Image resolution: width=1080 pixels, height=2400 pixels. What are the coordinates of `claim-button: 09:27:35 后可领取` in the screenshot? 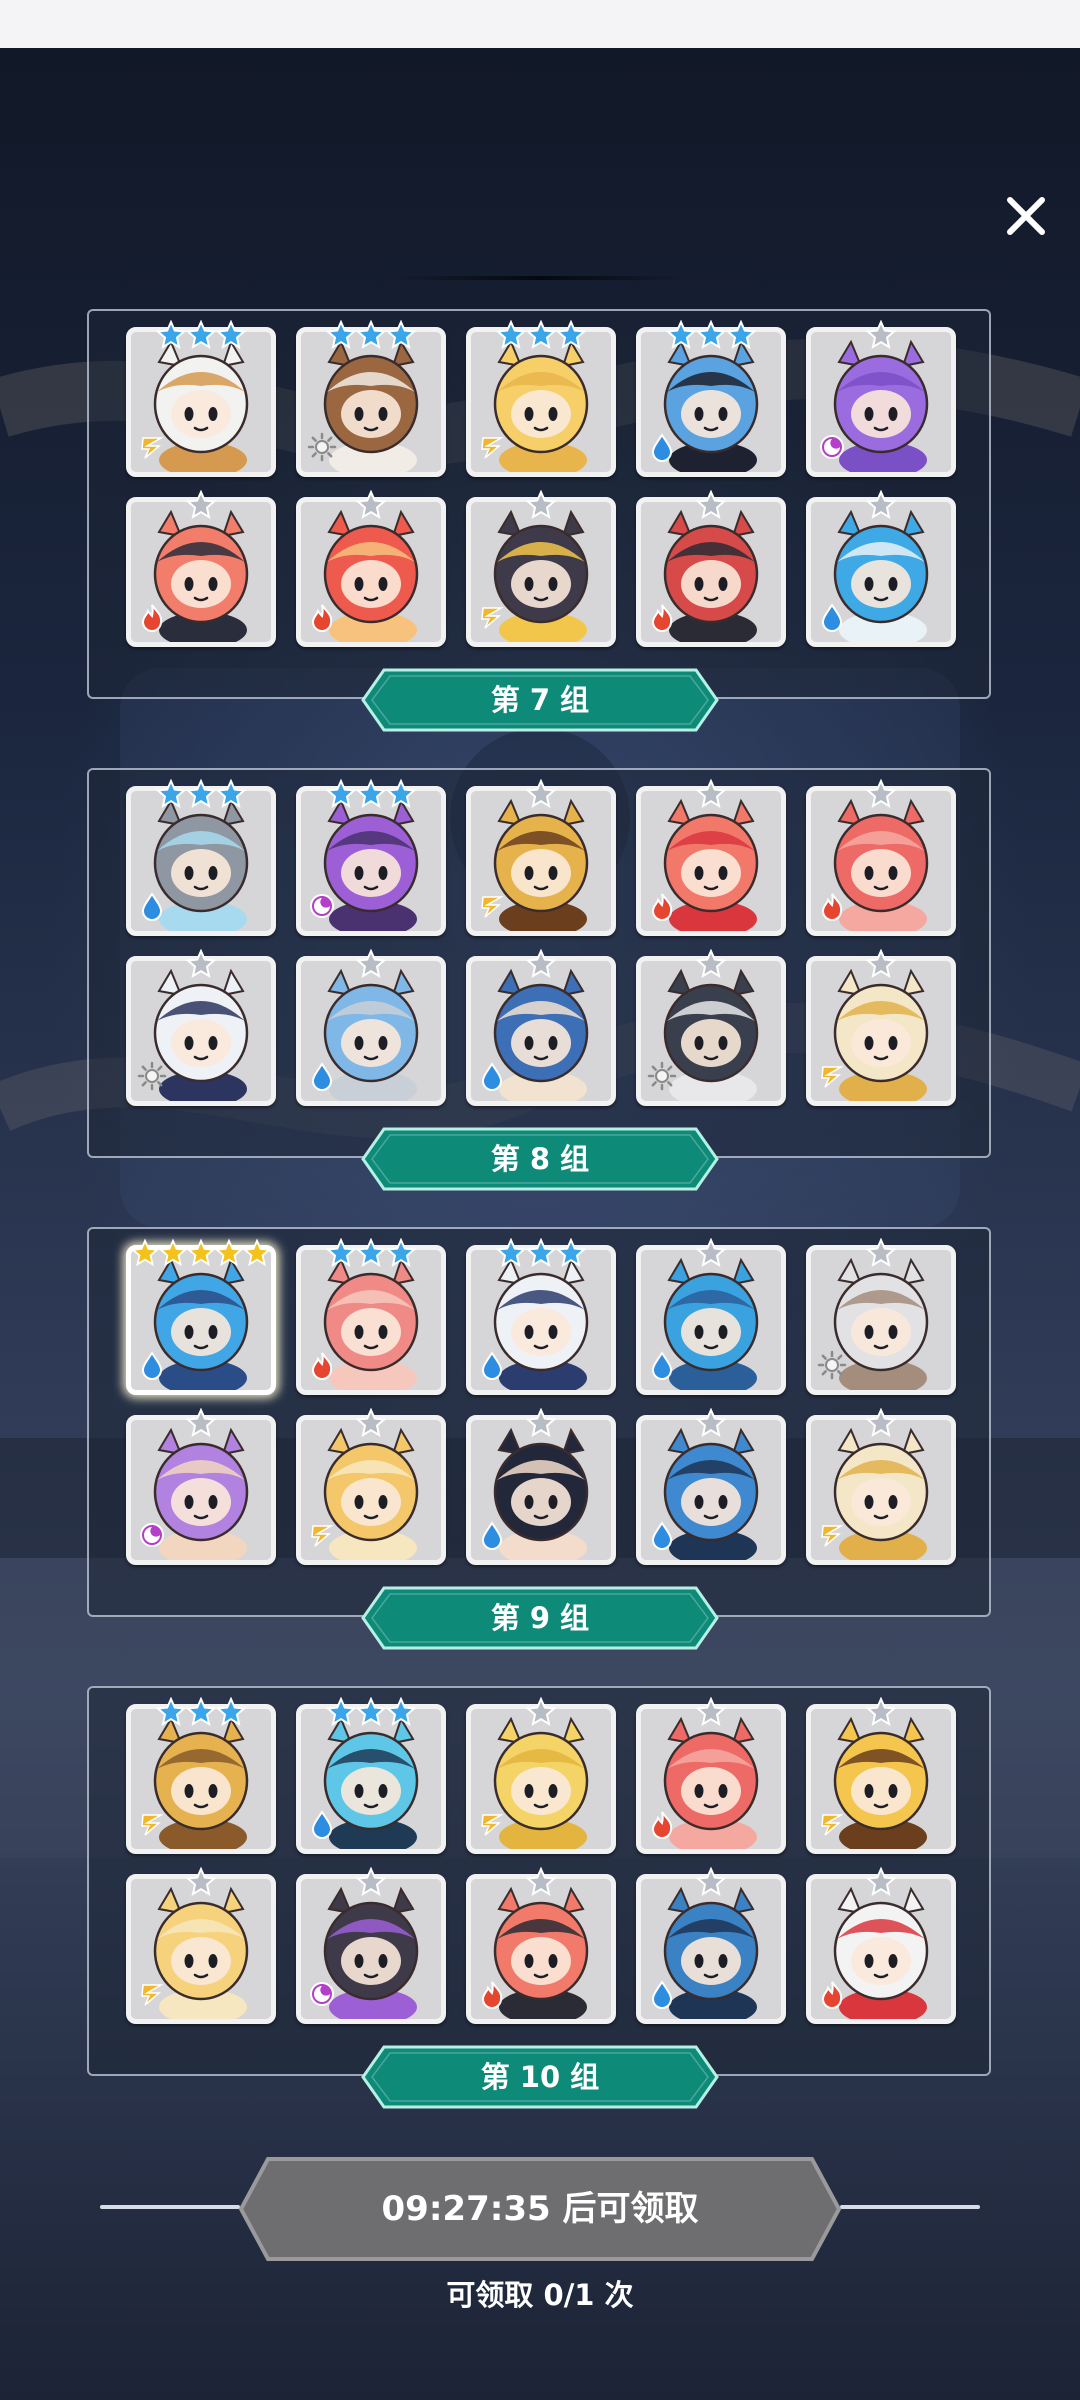 It's located at (540, 2209).